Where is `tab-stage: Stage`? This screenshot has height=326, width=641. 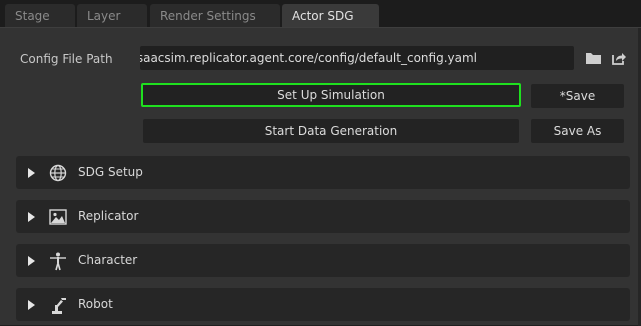 tab-stage: Stage is located at coordinates (40, 15).